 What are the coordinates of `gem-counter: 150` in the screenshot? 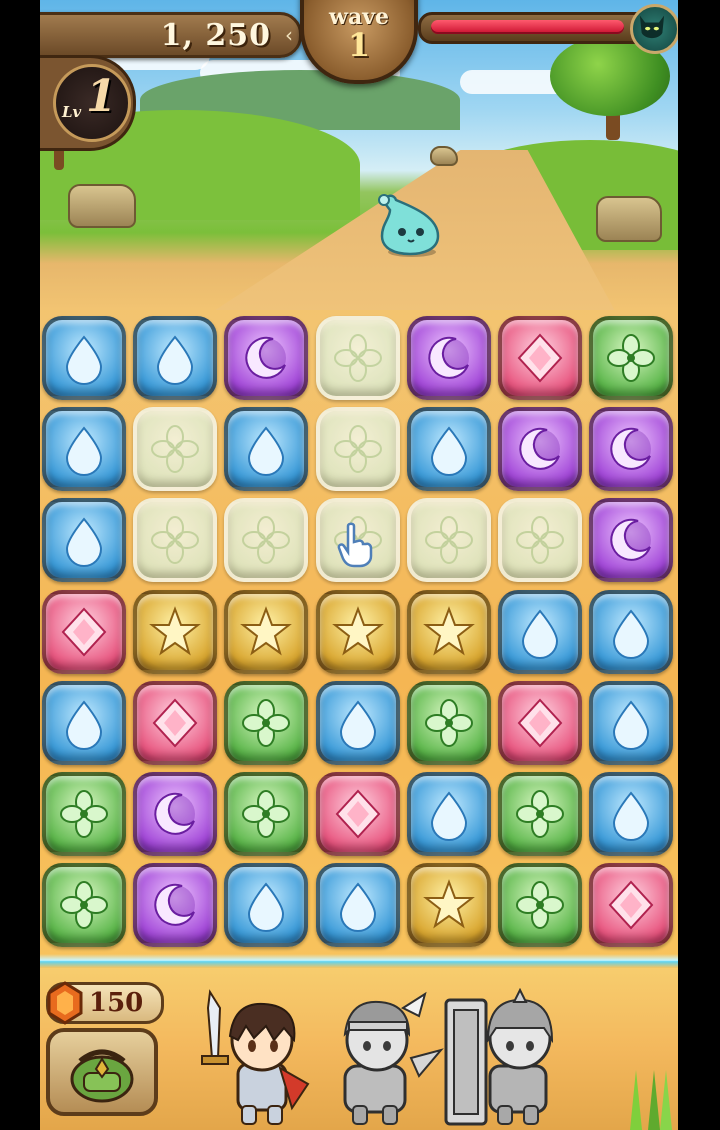 It's located at (105, 1003).